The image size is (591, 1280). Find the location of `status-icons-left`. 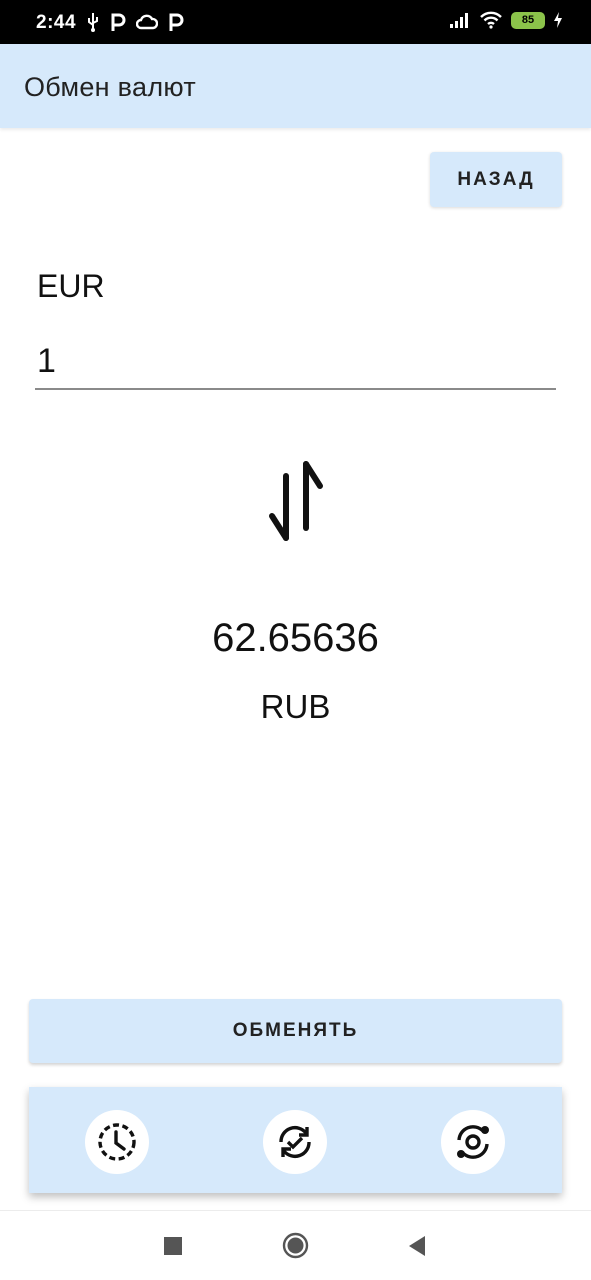

status-icons-left is located at coordinates (135, 22).